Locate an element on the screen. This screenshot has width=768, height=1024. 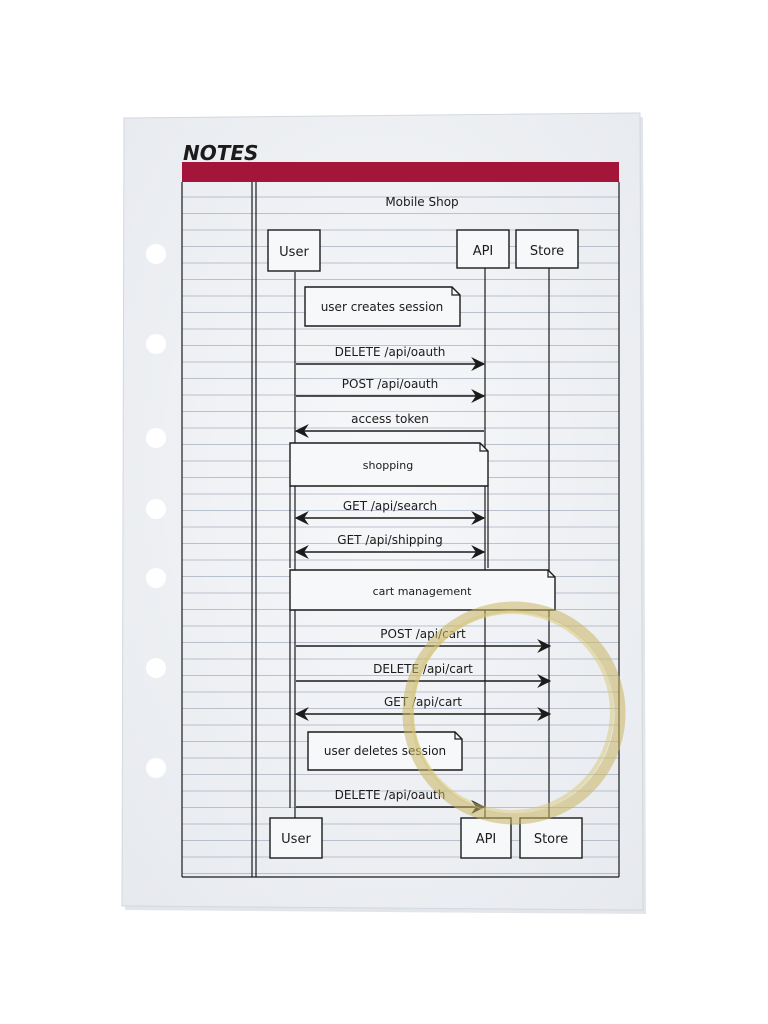
participant-user-bottom-label: User is located at coordinates (296, 839).